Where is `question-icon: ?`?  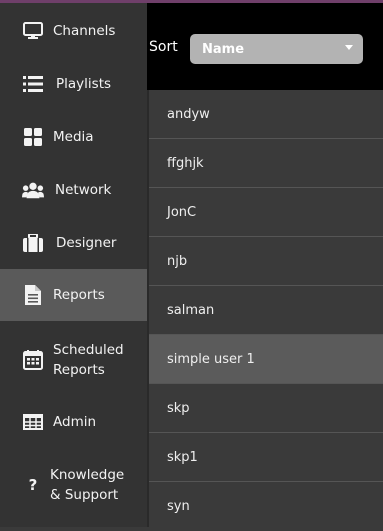 question-icon: ? is located at coordinates (33, 485).